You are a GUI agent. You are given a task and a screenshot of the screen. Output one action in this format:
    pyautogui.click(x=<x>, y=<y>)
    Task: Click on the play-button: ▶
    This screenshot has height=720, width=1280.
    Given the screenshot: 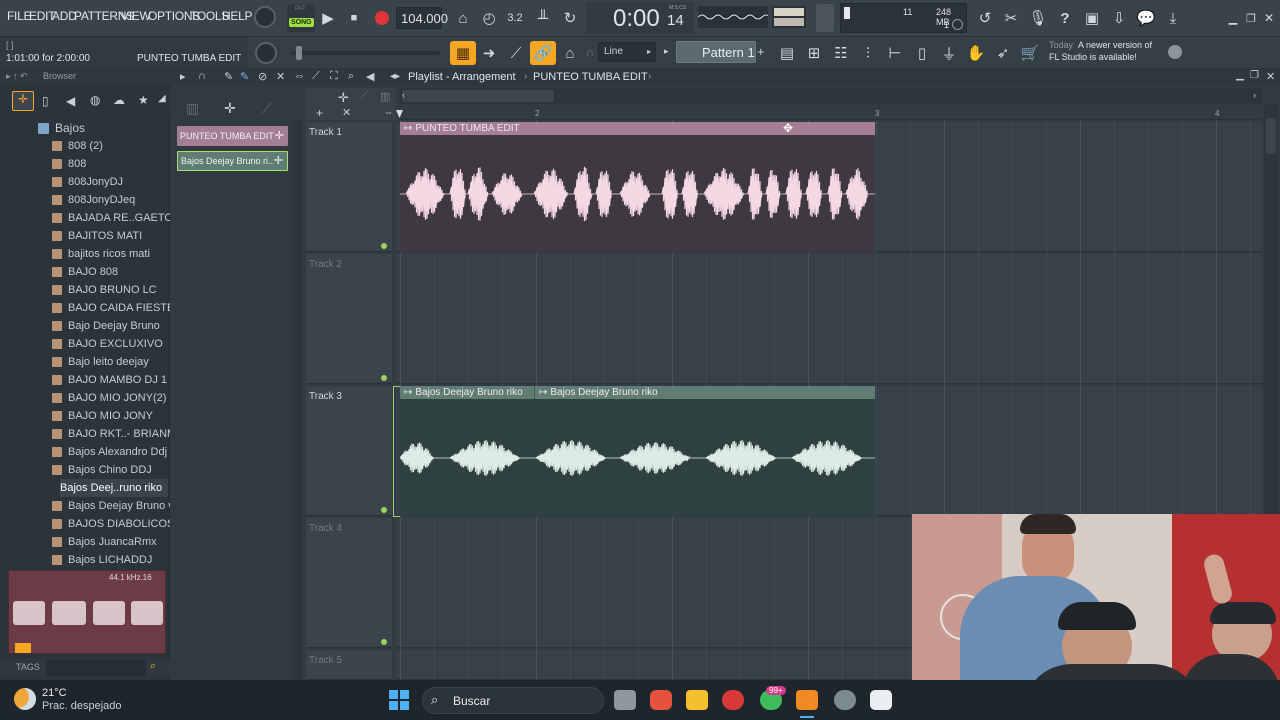 What is the action you would take?
    pyautogui.click(x=328, y=18)
    